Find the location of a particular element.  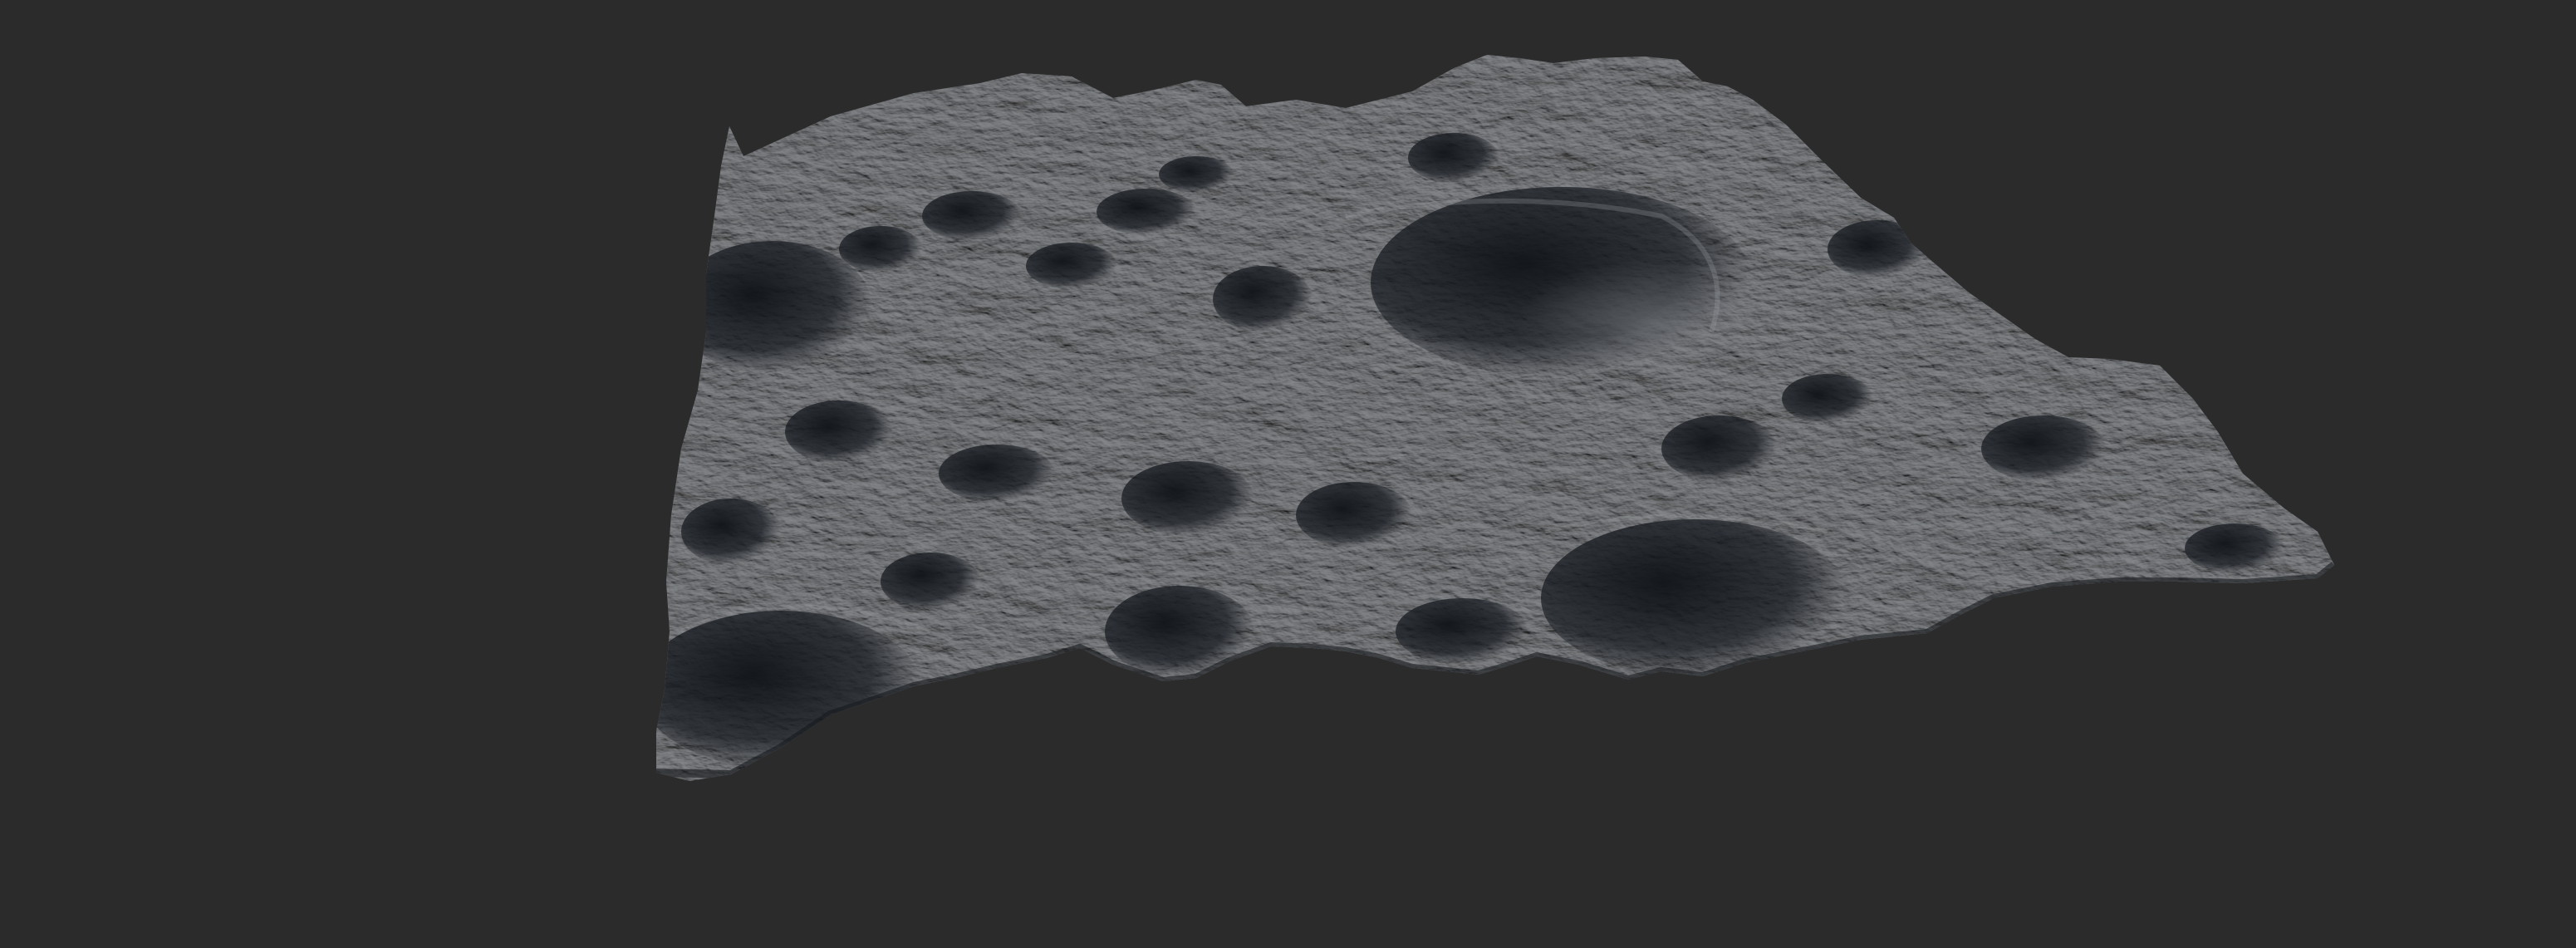

crater-large-center is located at coordinates (1562, 282).